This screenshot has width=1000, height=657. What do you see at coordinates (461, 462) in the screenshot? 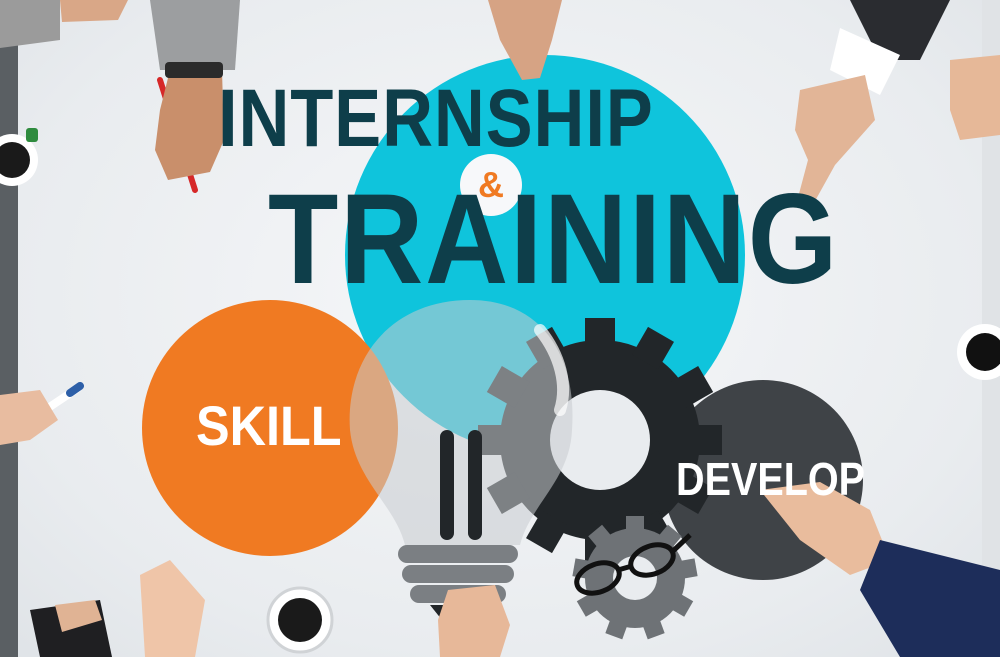
I see `lightbulb-icon` at bounding box center [461, 462].